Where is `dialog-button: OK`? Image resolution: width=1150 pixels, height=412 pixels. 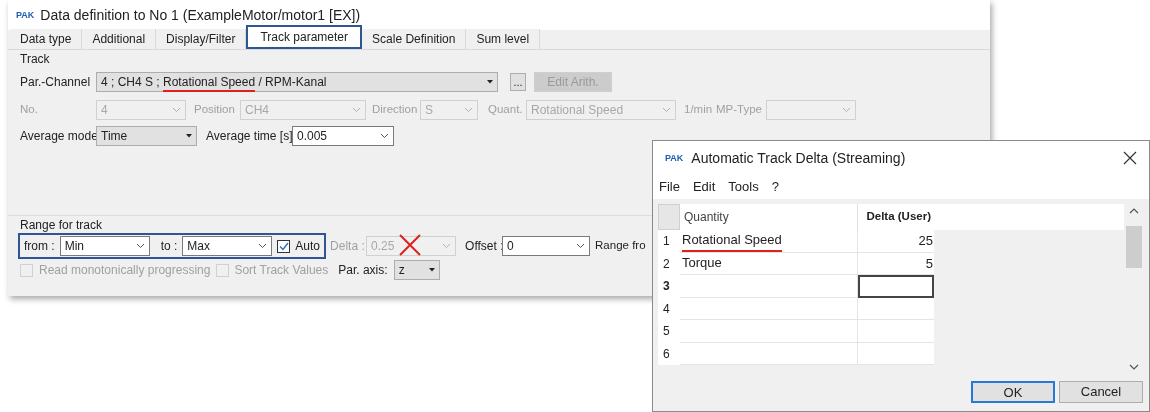
dialog-button: OK is located at coordinates (1013, 392).